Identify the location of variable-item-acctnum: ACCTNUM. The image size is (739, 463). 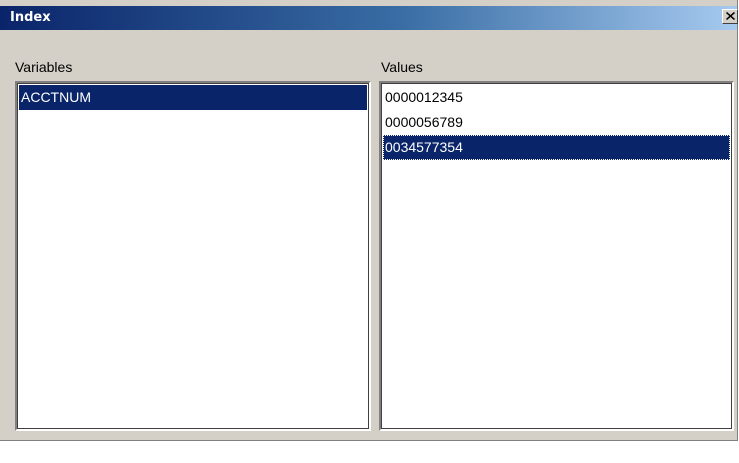
(193, 97).